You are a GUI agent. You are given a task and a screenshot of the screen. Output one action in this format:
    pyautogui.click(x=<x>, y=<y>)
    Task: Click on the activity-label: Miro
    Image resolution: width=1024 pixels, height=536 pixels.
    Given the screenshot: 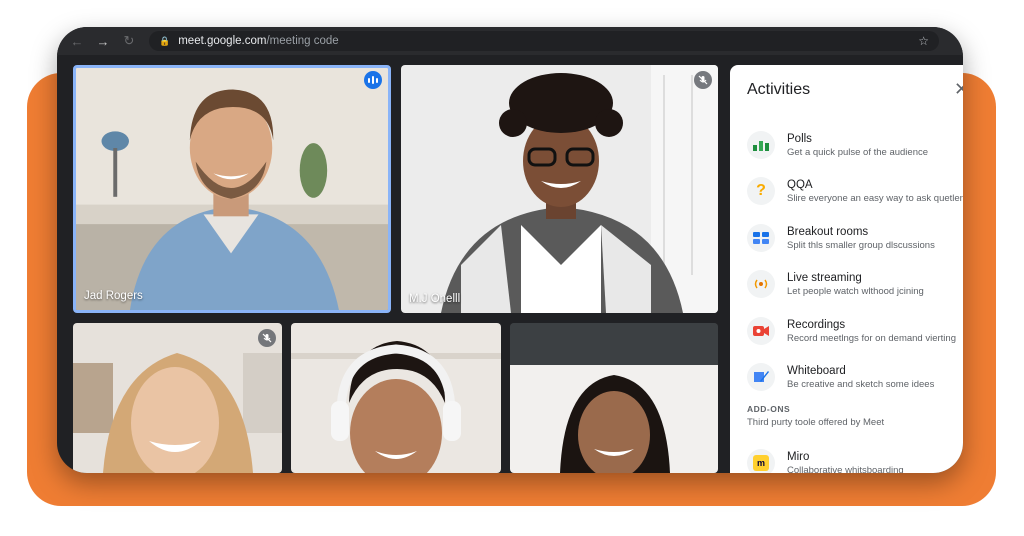 What is the action you would take?
    pyautogui.click(x=798, y=456)
    